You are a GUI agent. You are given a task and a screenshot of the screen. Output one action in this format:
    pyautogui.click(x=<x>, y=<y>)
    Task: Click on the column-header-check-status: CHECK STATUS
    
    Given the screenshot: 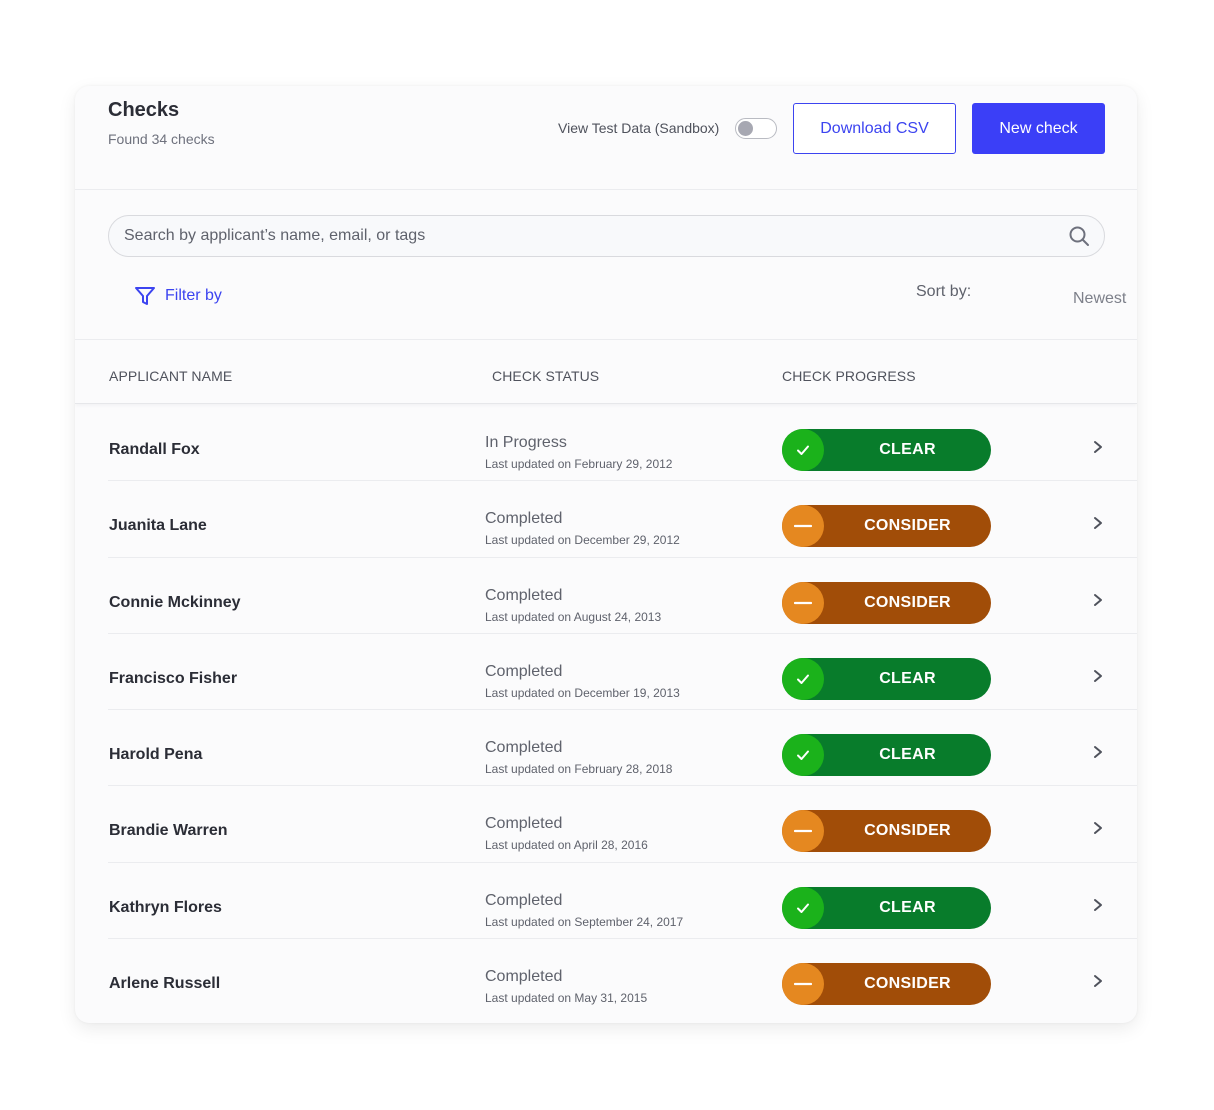 What is the action you would take?
    pyautogui.click(x=545, y=376)
    